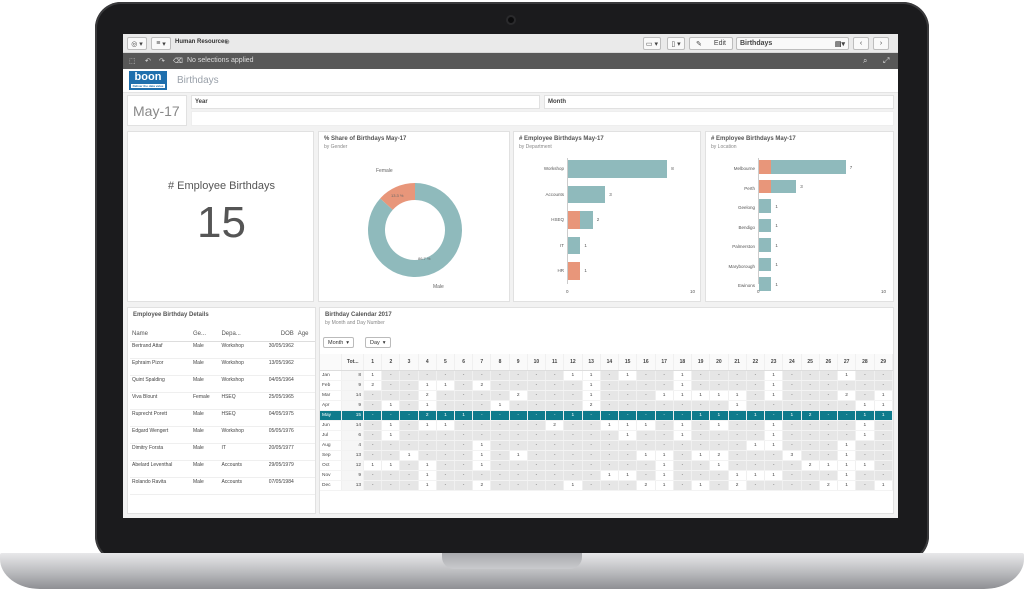 The image size is (1024, 589). I want to click on table-row: Dimitry Forsta Male IT 20/05/1977, so click(222, 452).